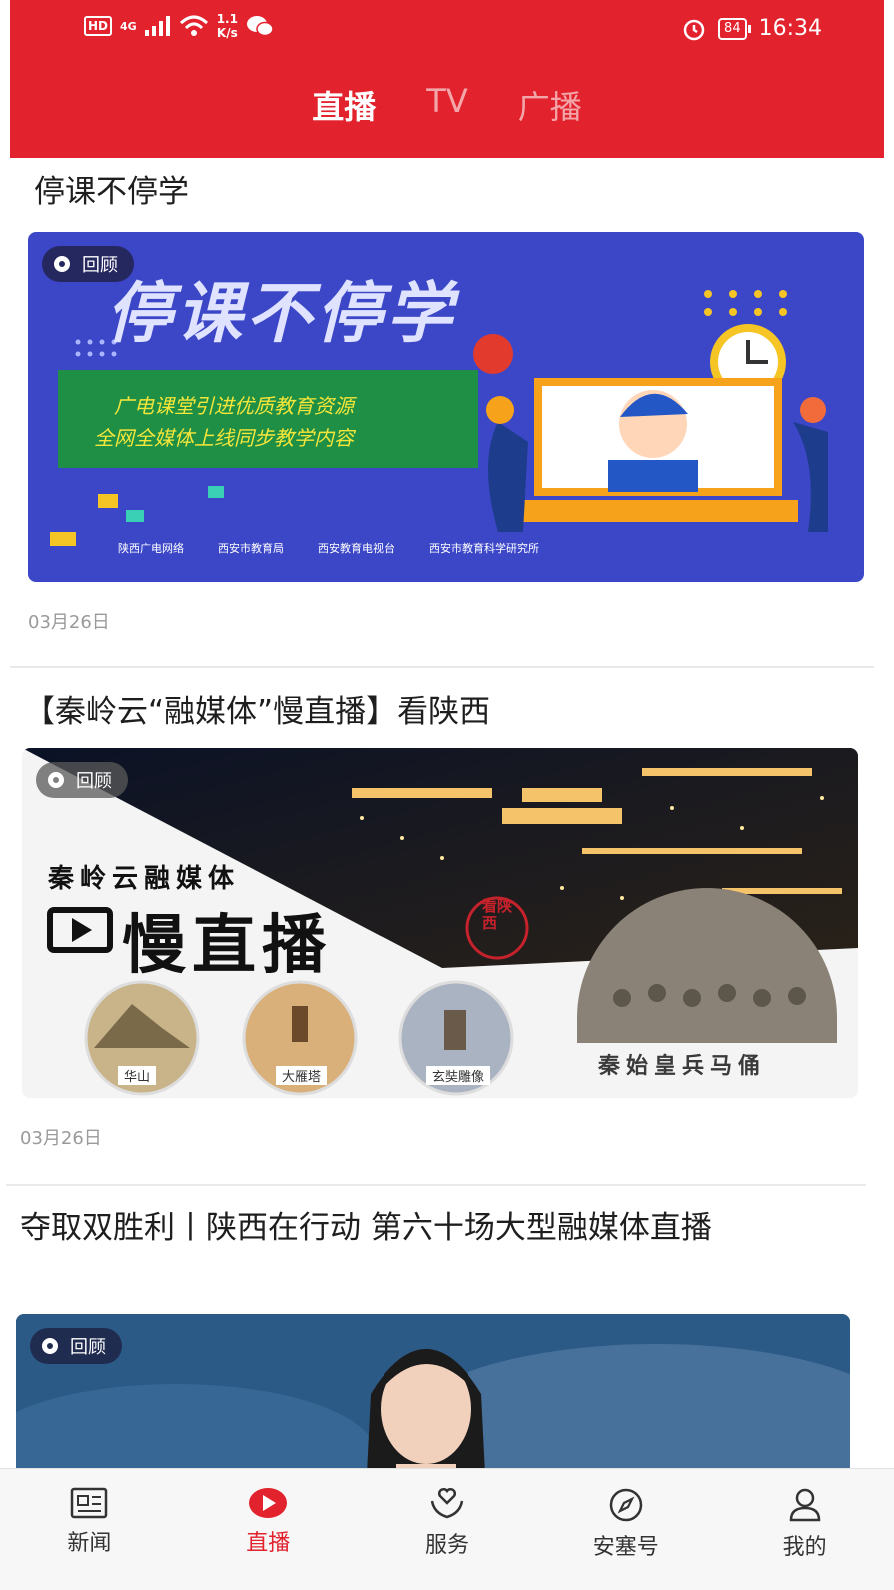 The image size is (894, 1590). What do you see at coordinates (447, 79) in the screenshot?
I see `top-header: HD 4G 1.1 K/s 84 16:34 直播 TV 广播` at bounding box center [447, 79].